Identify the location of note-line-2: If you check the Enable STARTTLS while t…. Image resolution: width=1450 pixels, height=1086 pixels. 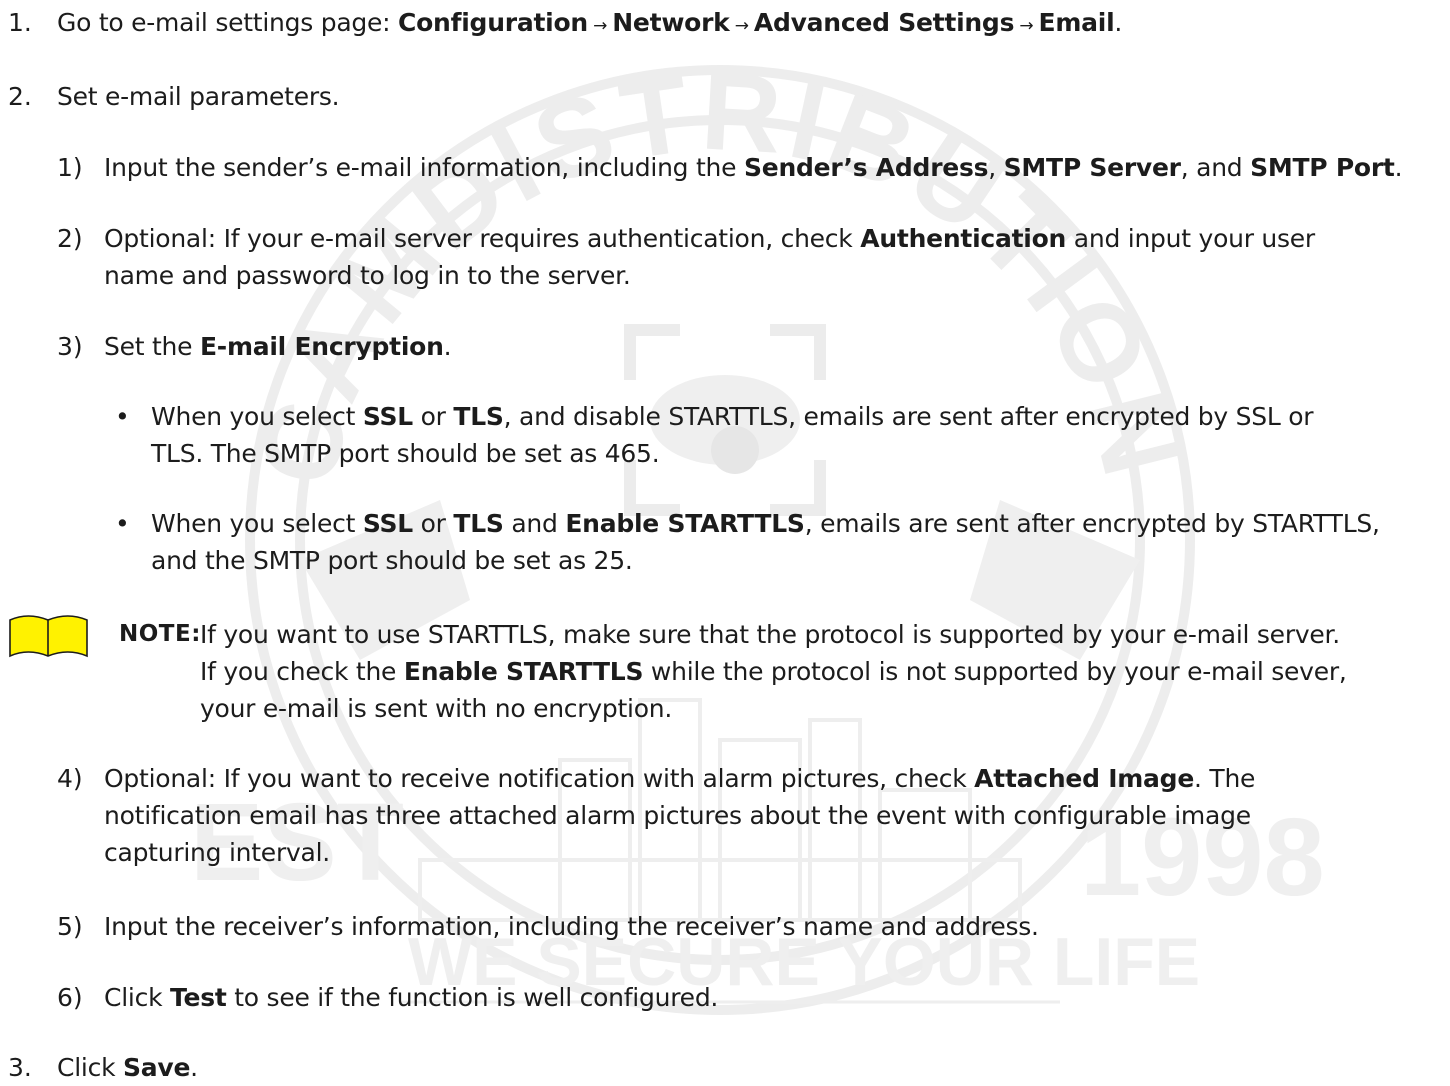
(773, 671).